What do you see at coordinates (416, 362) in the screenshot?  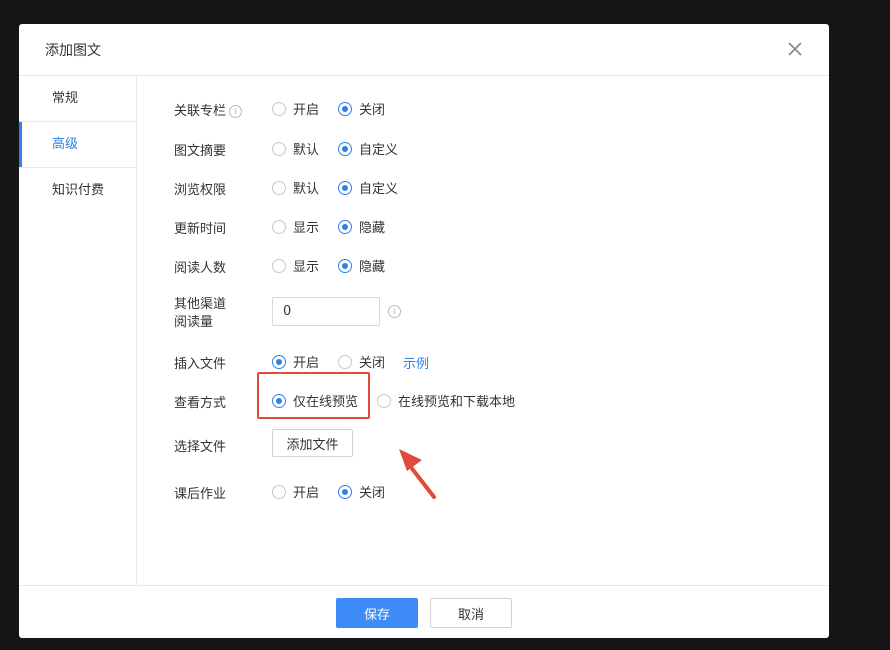 I see `example-link: 示例` at bounding box center [416, 362].